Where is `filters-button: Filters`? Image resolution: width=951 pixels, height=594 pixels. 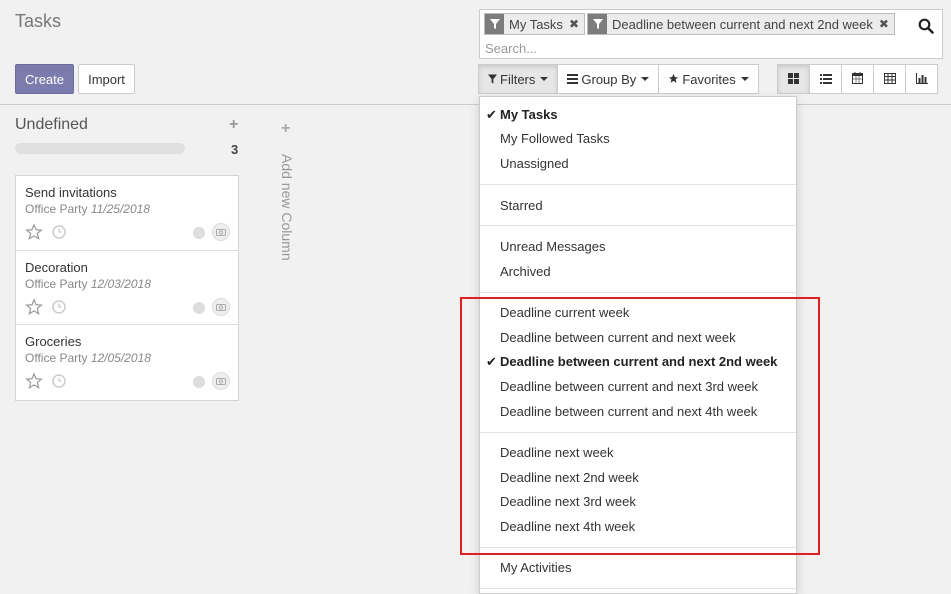 filters-button: Filters is located at coordinates (518, 79).